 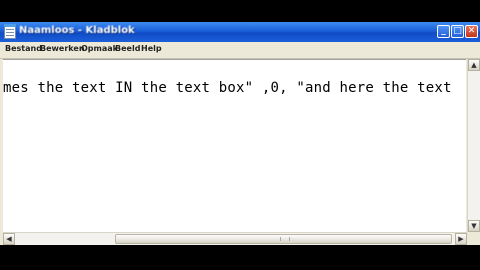 What do you see at coordinates (240, 32) in the screenshot?
I see `title-bar: Naamloos - Kladblok _ □ ✕` at bounding box center [240, 32].